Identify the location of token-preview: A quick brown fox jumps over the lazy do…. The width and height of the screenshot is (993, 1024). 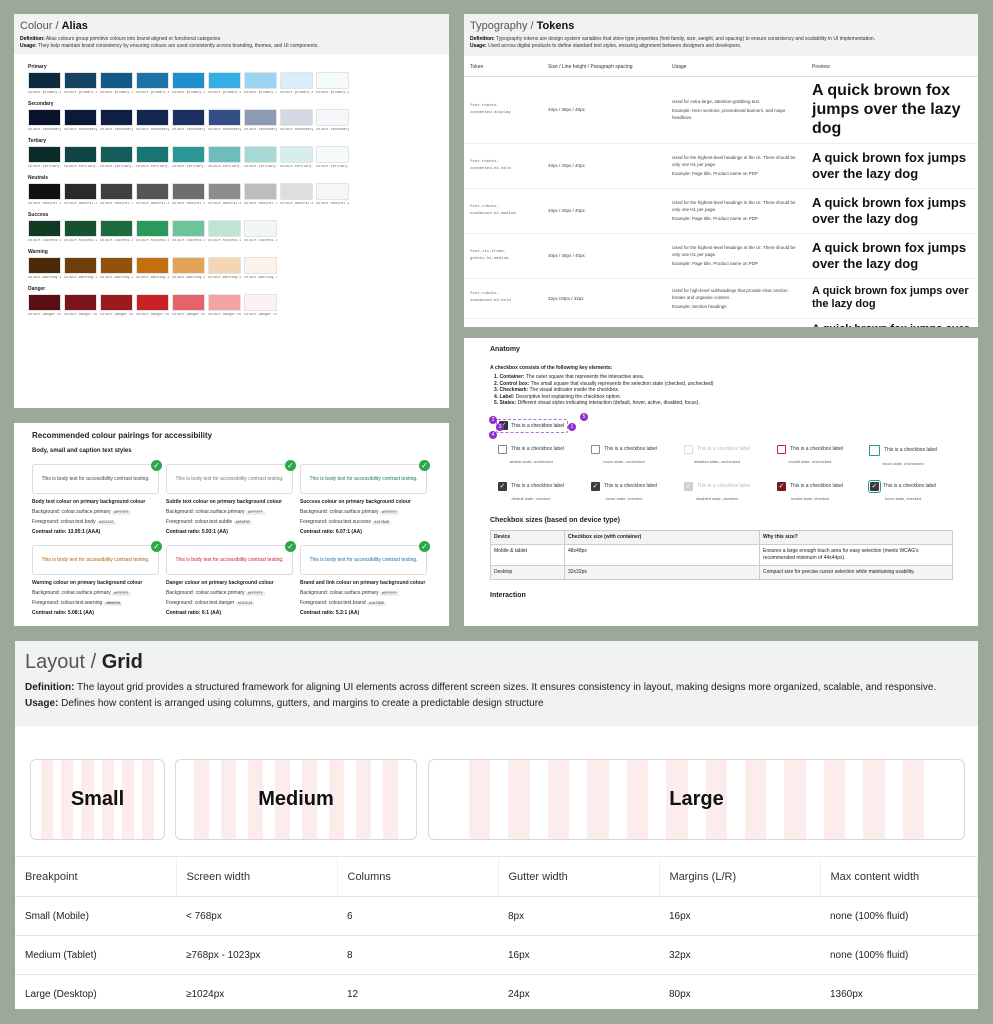
(892, 298).